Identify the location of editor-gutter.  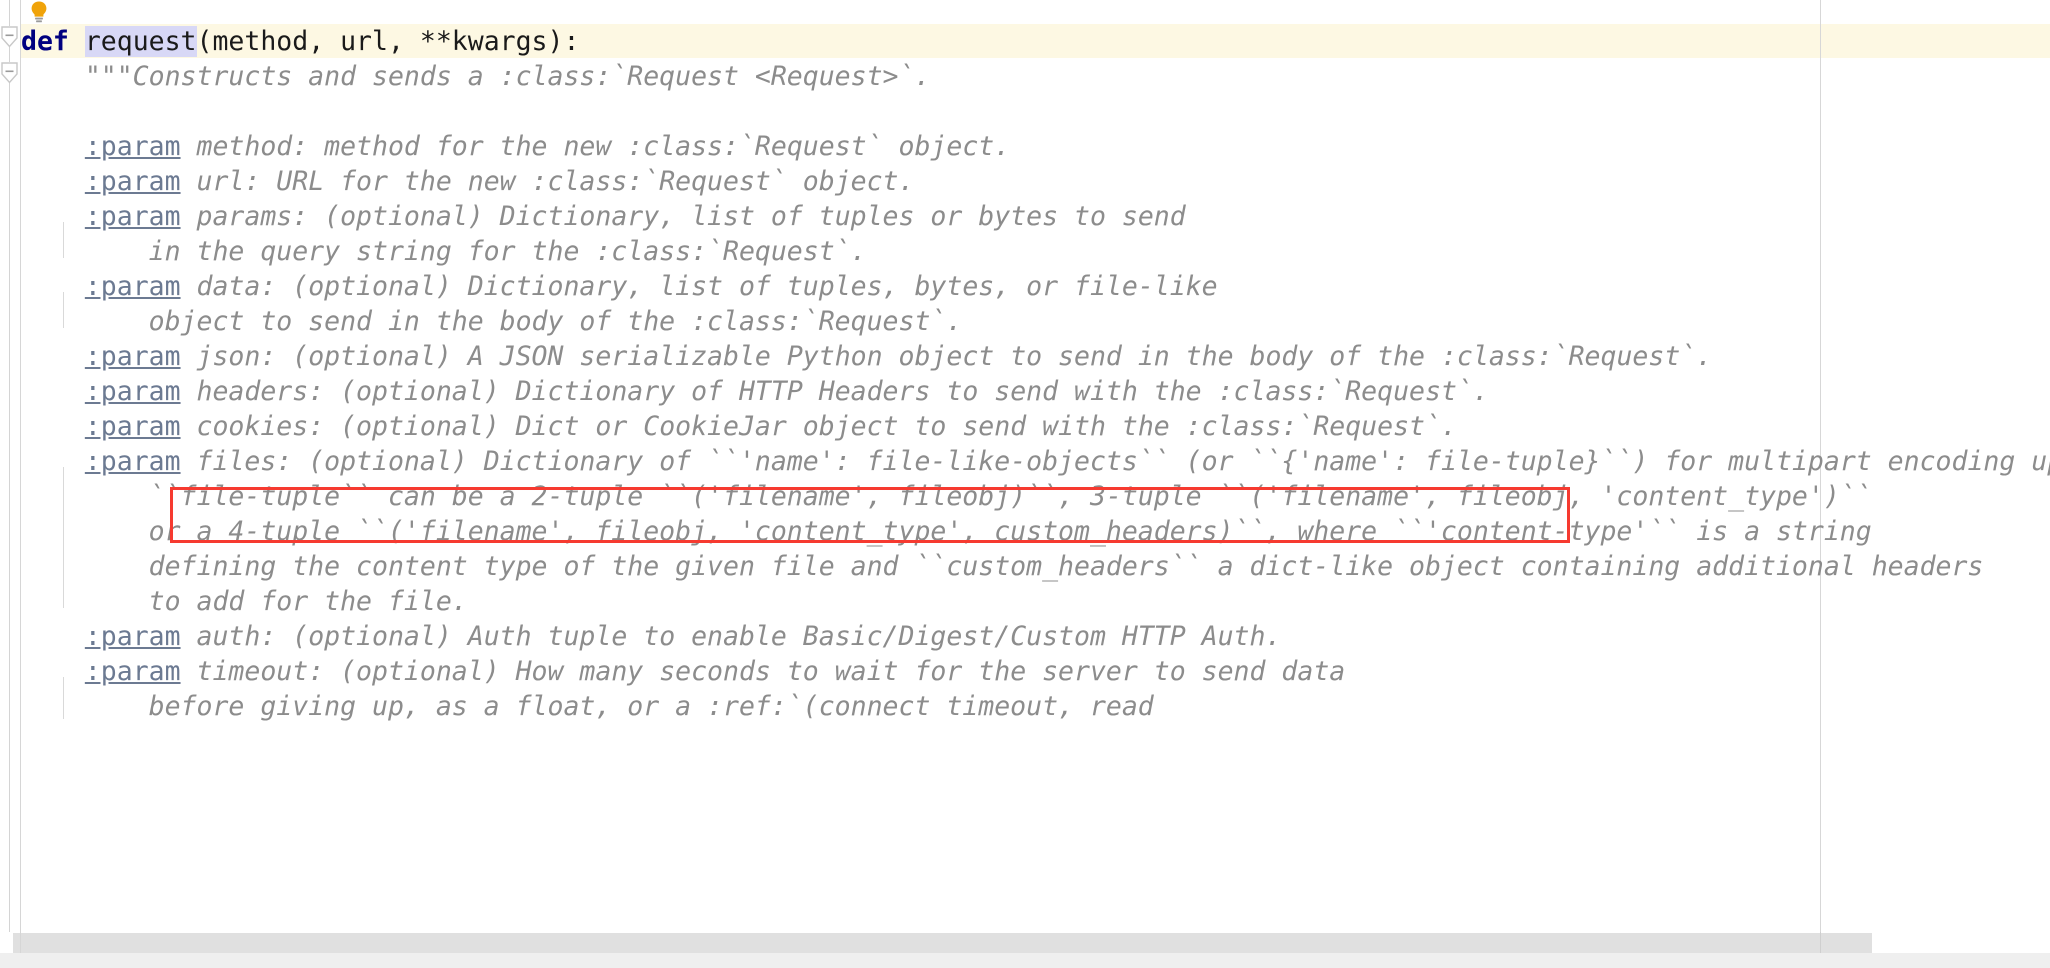
(10, 466).